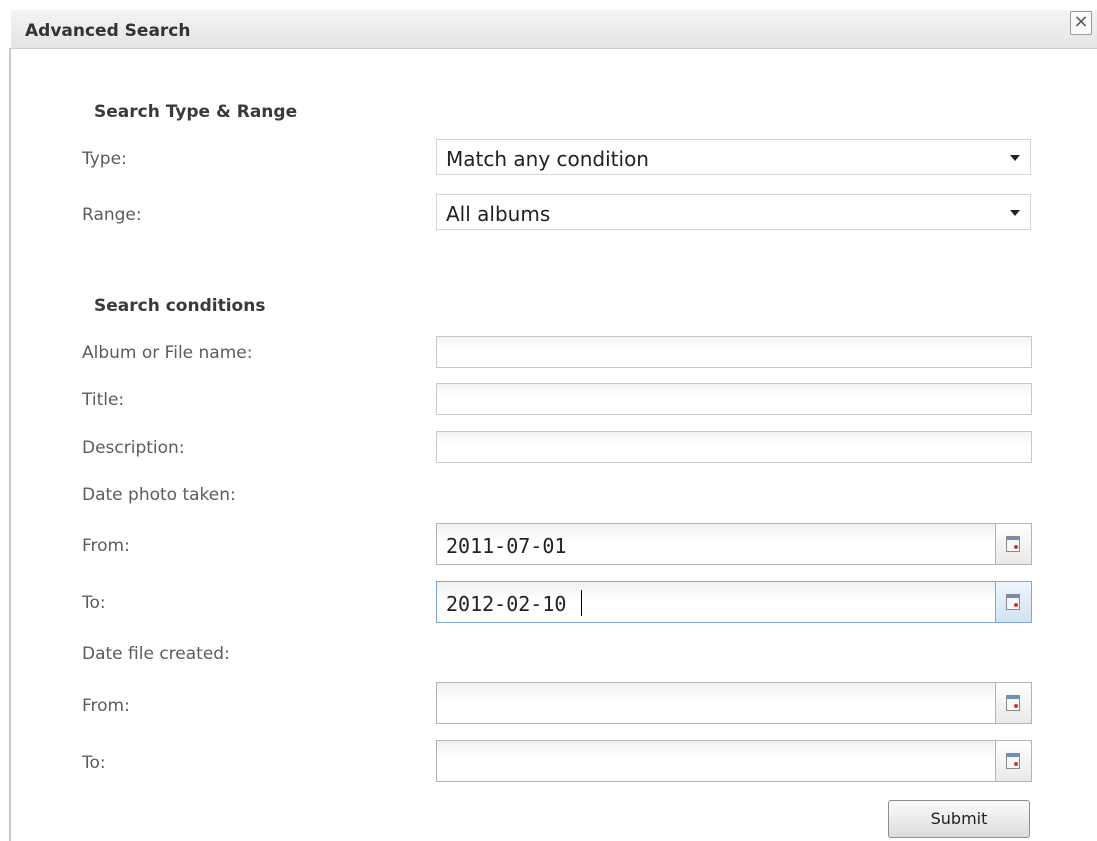 This screenshot has width=1097, height=841. I want to click on taken-to-value: 2012-02-10, so click(506, 604).